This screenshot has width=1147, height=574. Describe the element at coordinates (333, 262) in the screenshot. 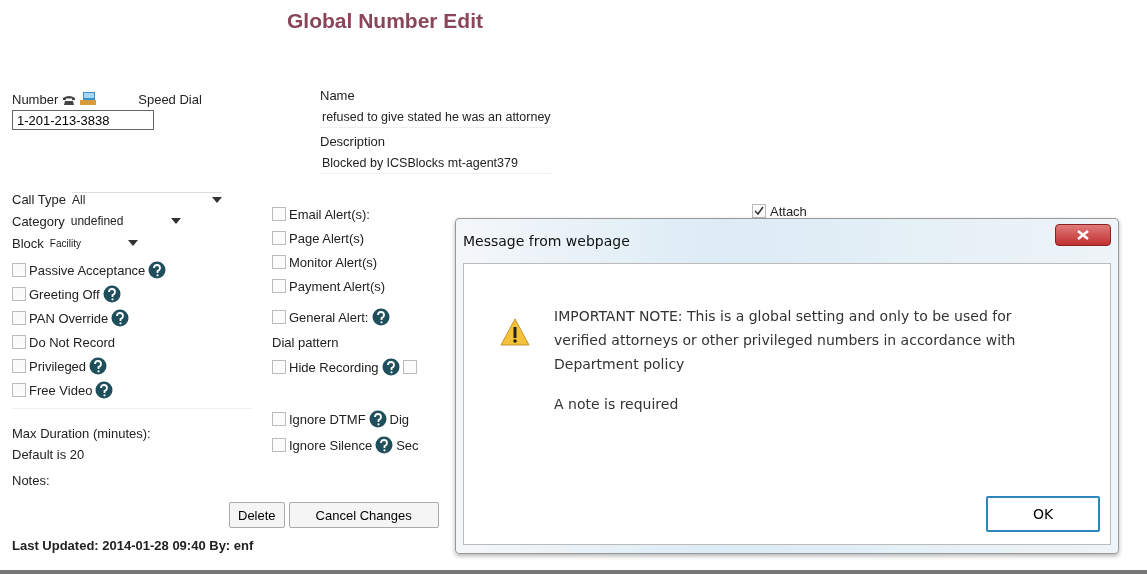

I see `checkbox-label: Monitor Alert(s)` at that location.